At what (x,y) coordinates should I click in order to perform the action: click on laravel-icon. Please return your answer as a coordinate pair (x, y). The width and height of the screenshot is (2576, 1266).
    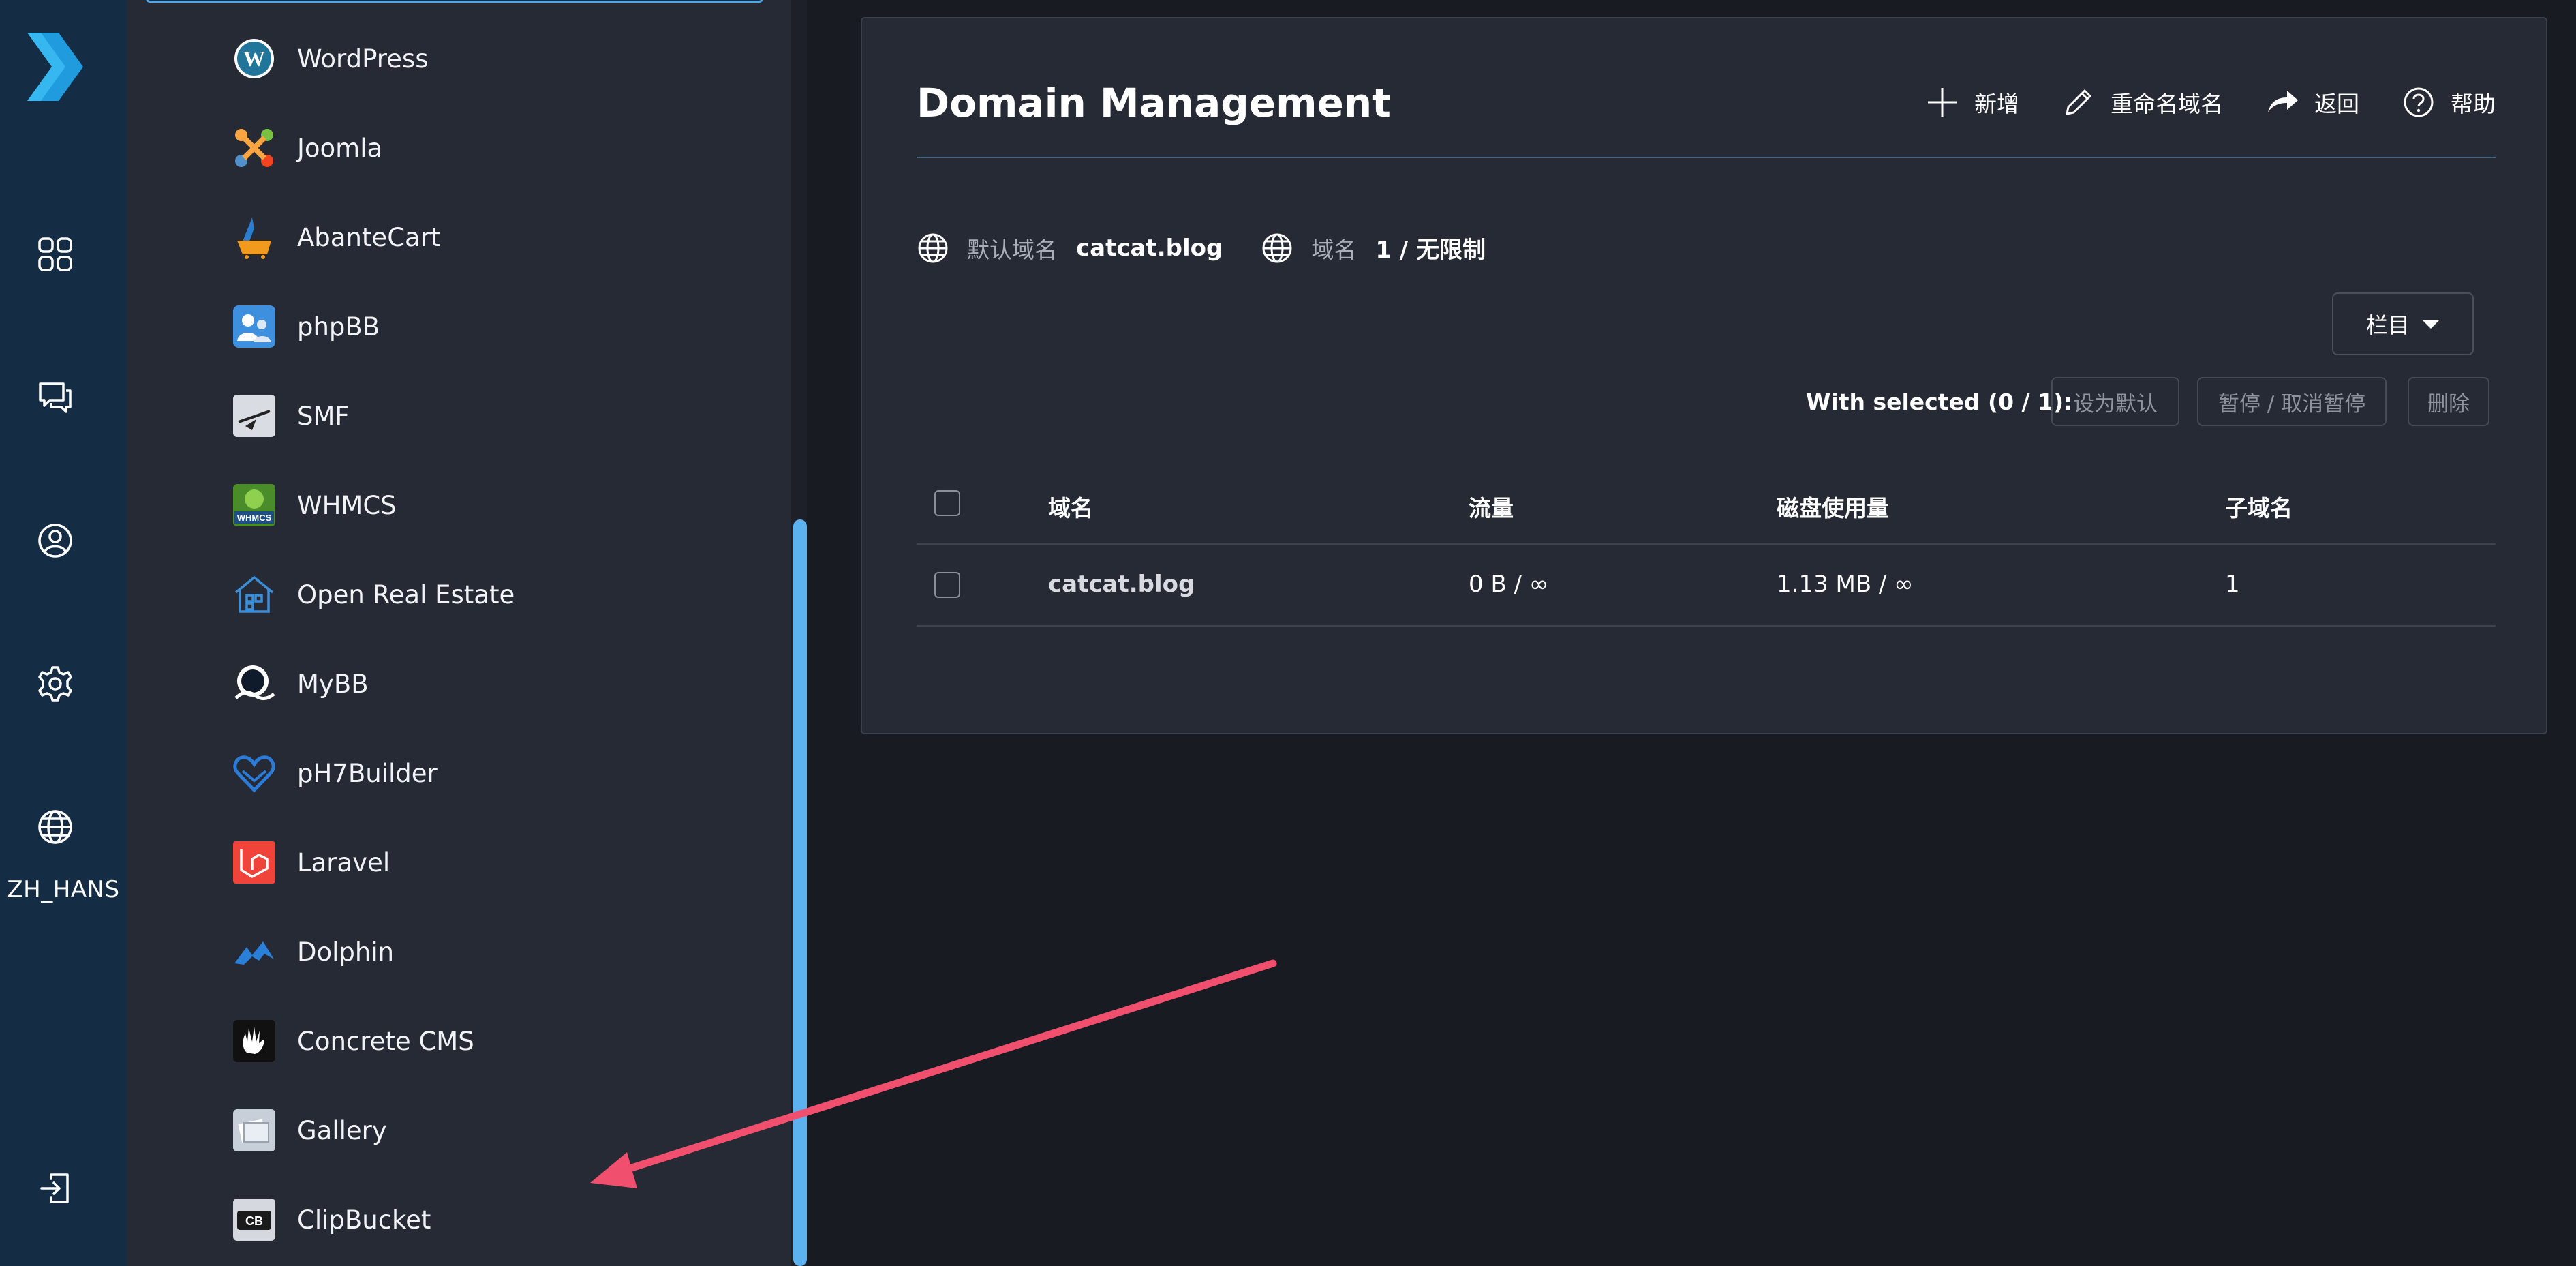
    Looking at the image, I should click on (254, 862).